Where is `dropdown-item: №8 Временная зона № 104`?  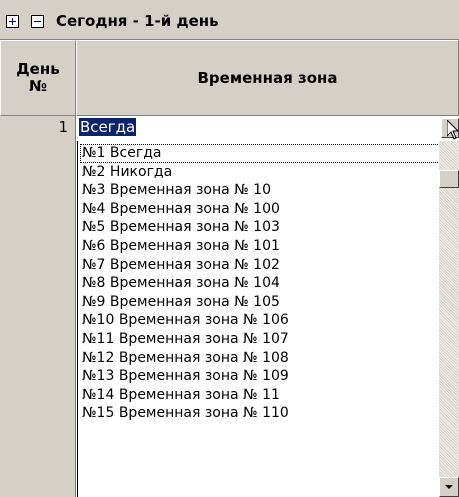 dropdown-item: №8 Временная зона № 104 is located at coordinates (260, 283).